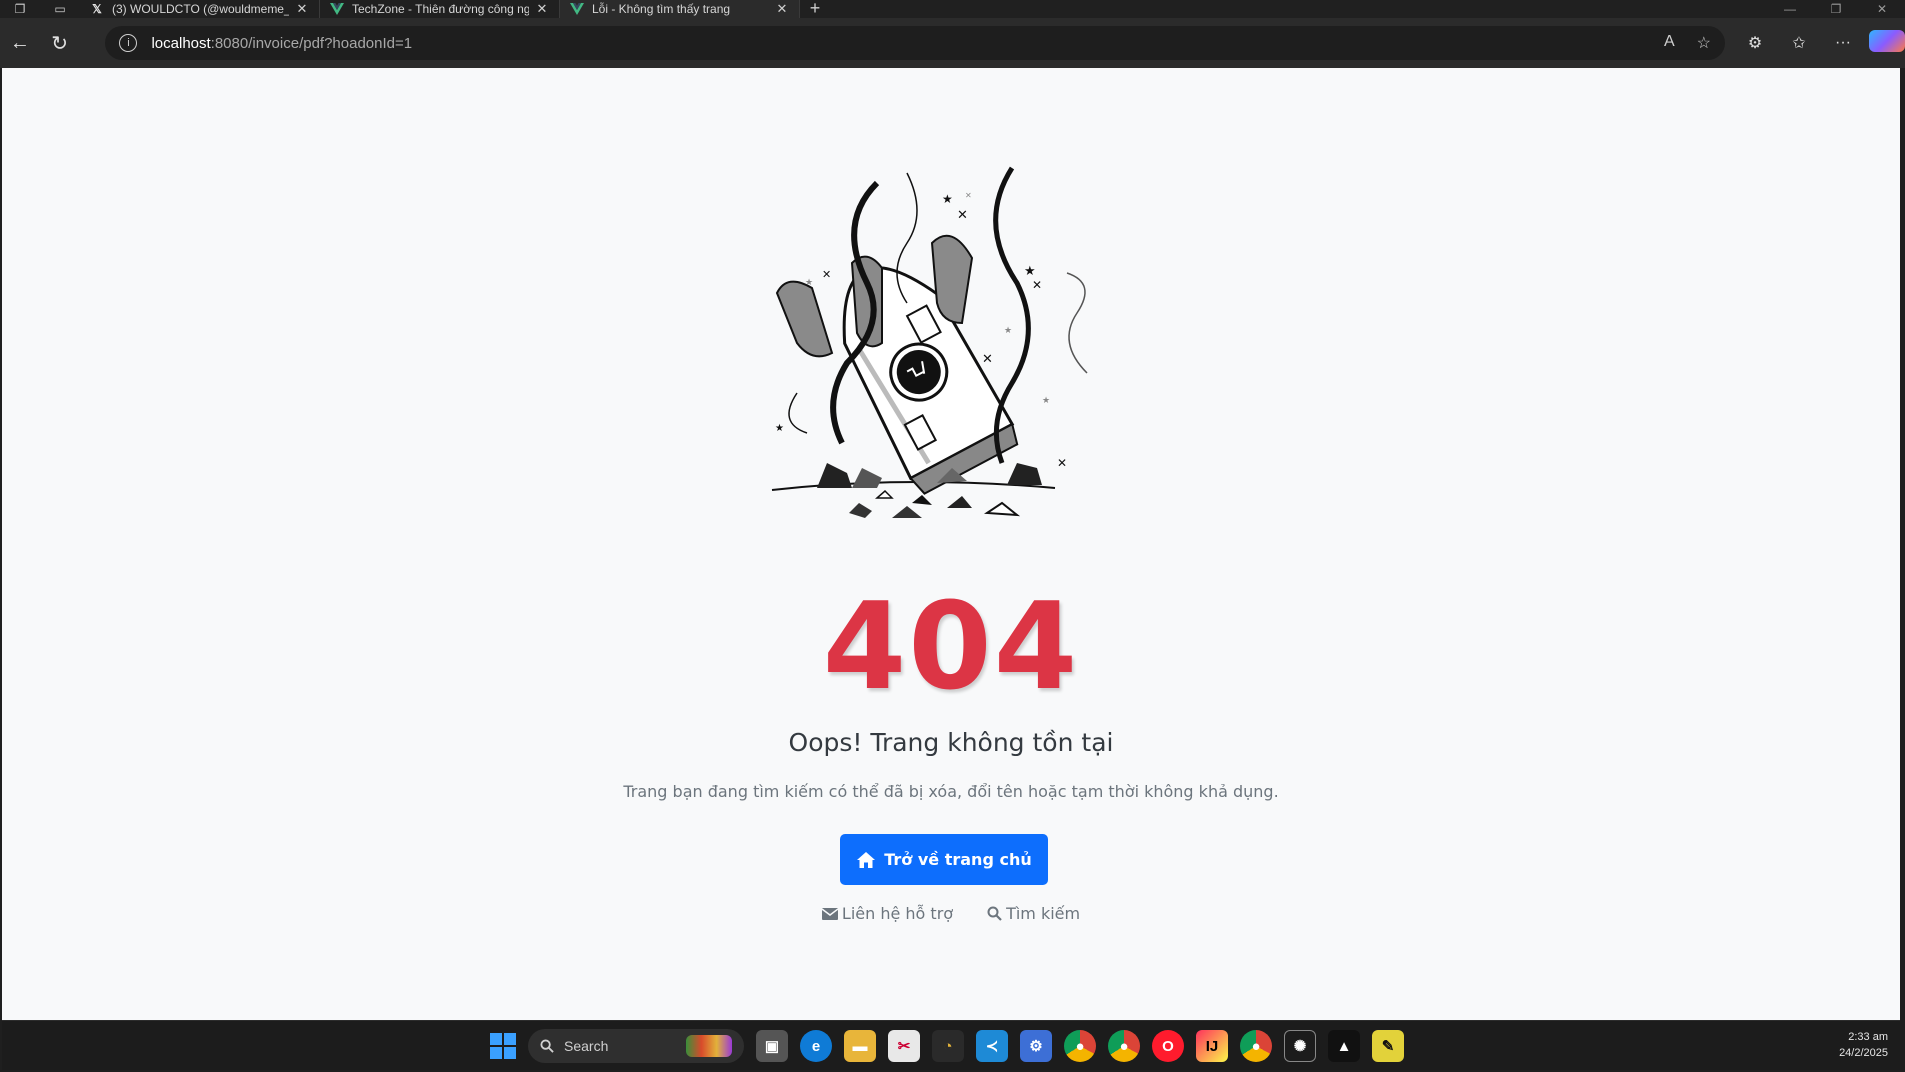  What do you see at coordinates (1790, 9) in the screenshot?
I see `minimize-icon: —` at bounding box center [1790, 9].